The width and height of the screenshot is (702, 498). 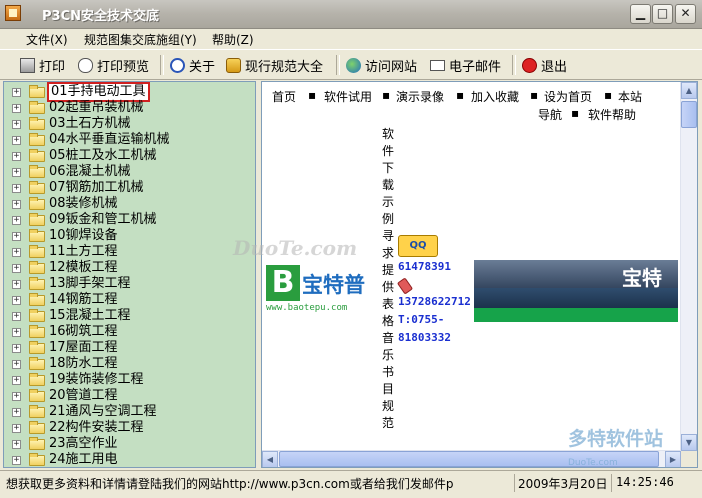 I want to click on logo-name: 宝特普, so click(x=333, y=285).